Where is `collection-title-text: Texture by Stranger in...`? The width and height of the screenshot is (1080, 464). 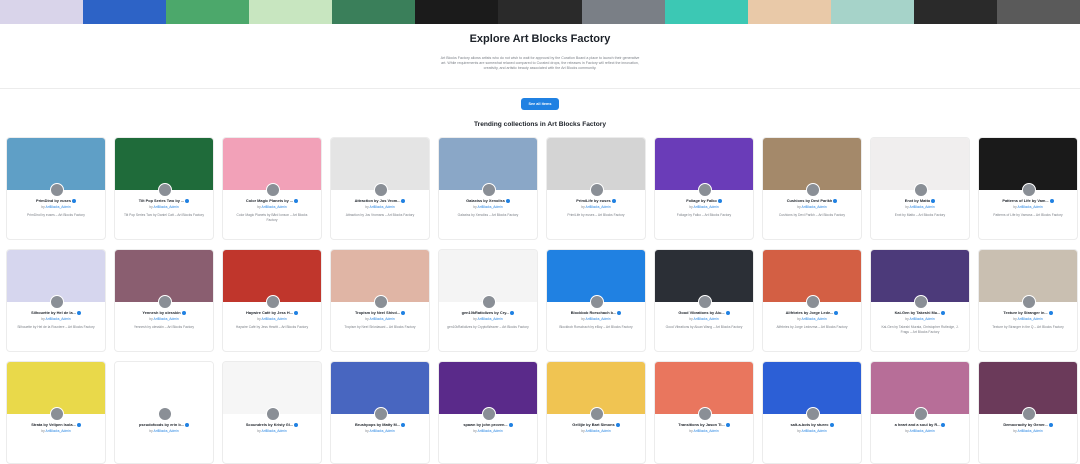
collection-title-text: Texture by Stranger in... is located at coordinates (1025, 312).